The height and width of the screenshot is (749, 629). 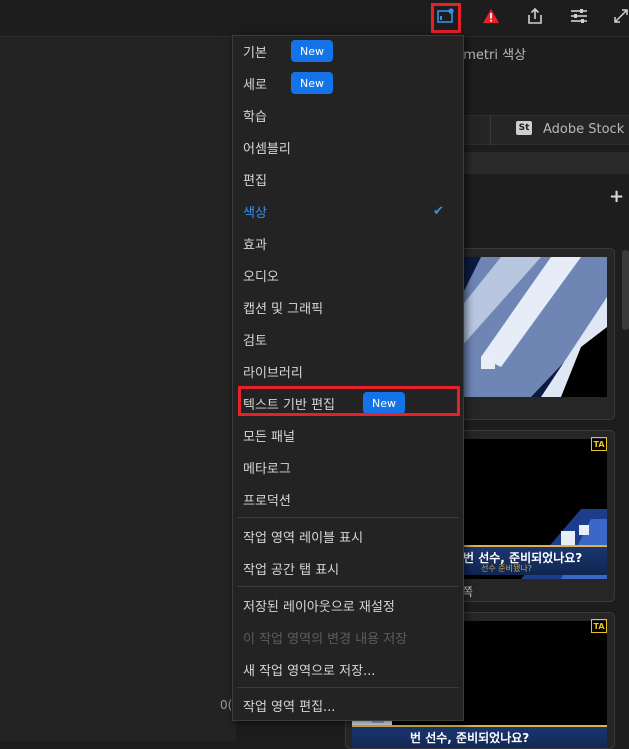 What do you see at coordinates (534, 509) in the screenshot?
I see `template-thumbnail: 번 선수, 준비되었나요? 선수 준비됐나?` at bounding box center [534, 509].